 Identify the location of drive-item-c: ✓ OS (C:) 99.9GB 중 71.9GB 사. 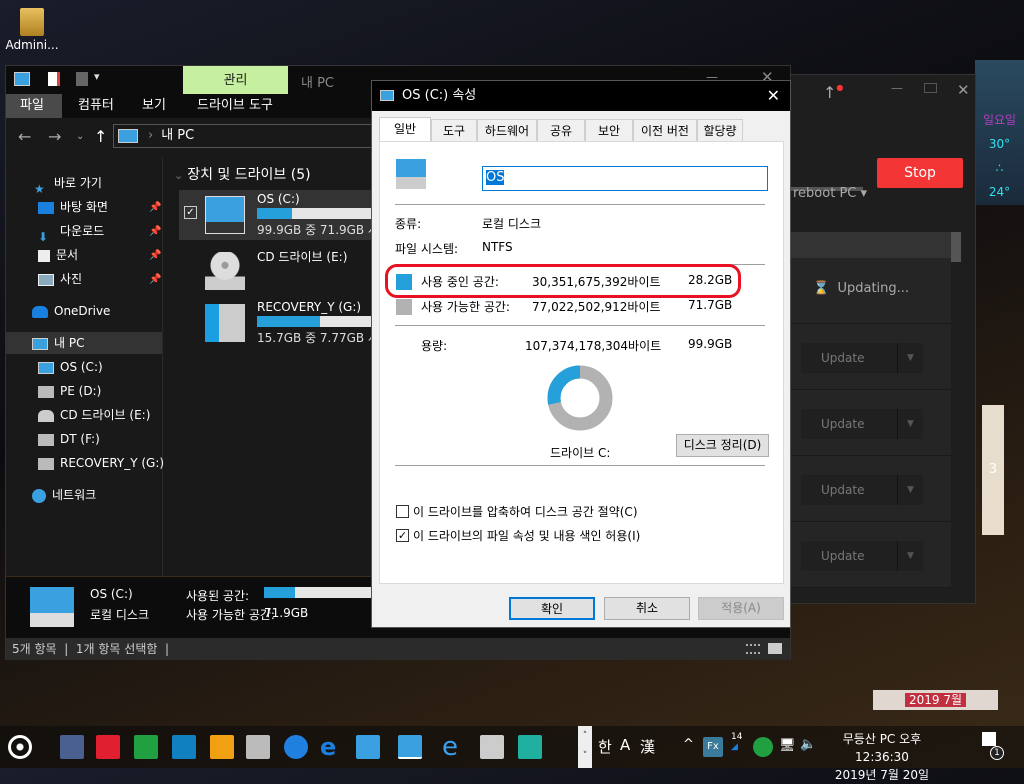
(280, 215).